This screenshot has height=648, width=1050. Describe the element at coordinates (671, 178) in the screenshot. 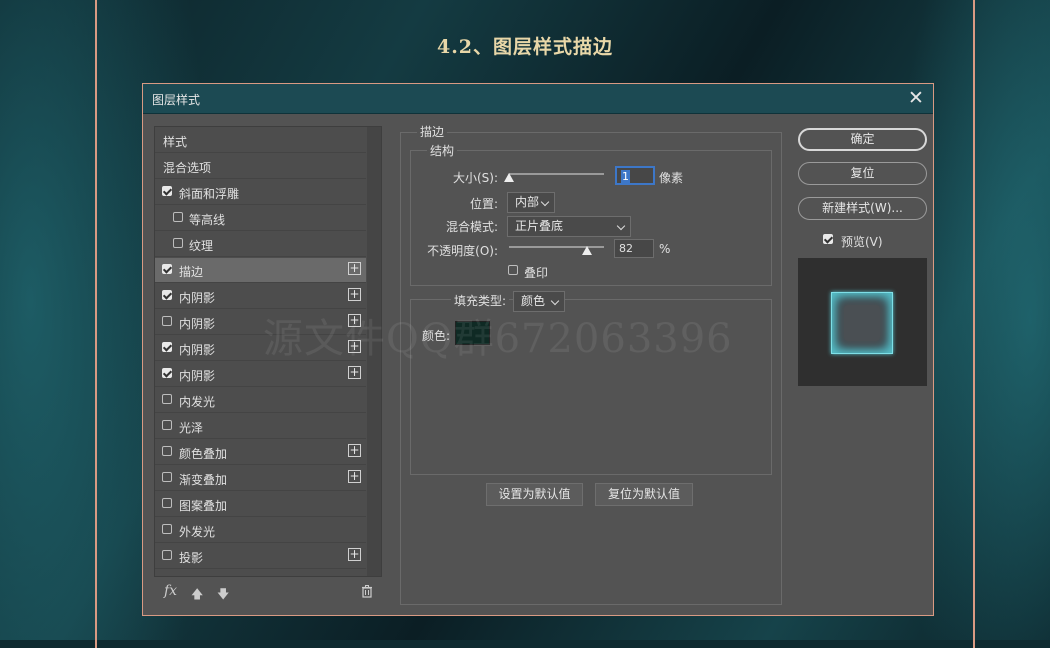

I see `size-unit: 像素` at that location.